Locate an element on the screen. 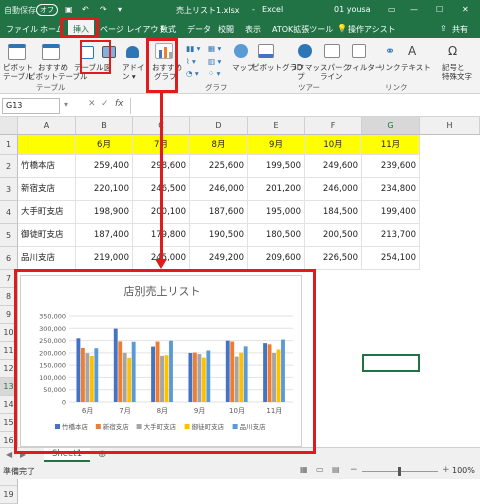  maps-icon is located at coordinates (241, 51).